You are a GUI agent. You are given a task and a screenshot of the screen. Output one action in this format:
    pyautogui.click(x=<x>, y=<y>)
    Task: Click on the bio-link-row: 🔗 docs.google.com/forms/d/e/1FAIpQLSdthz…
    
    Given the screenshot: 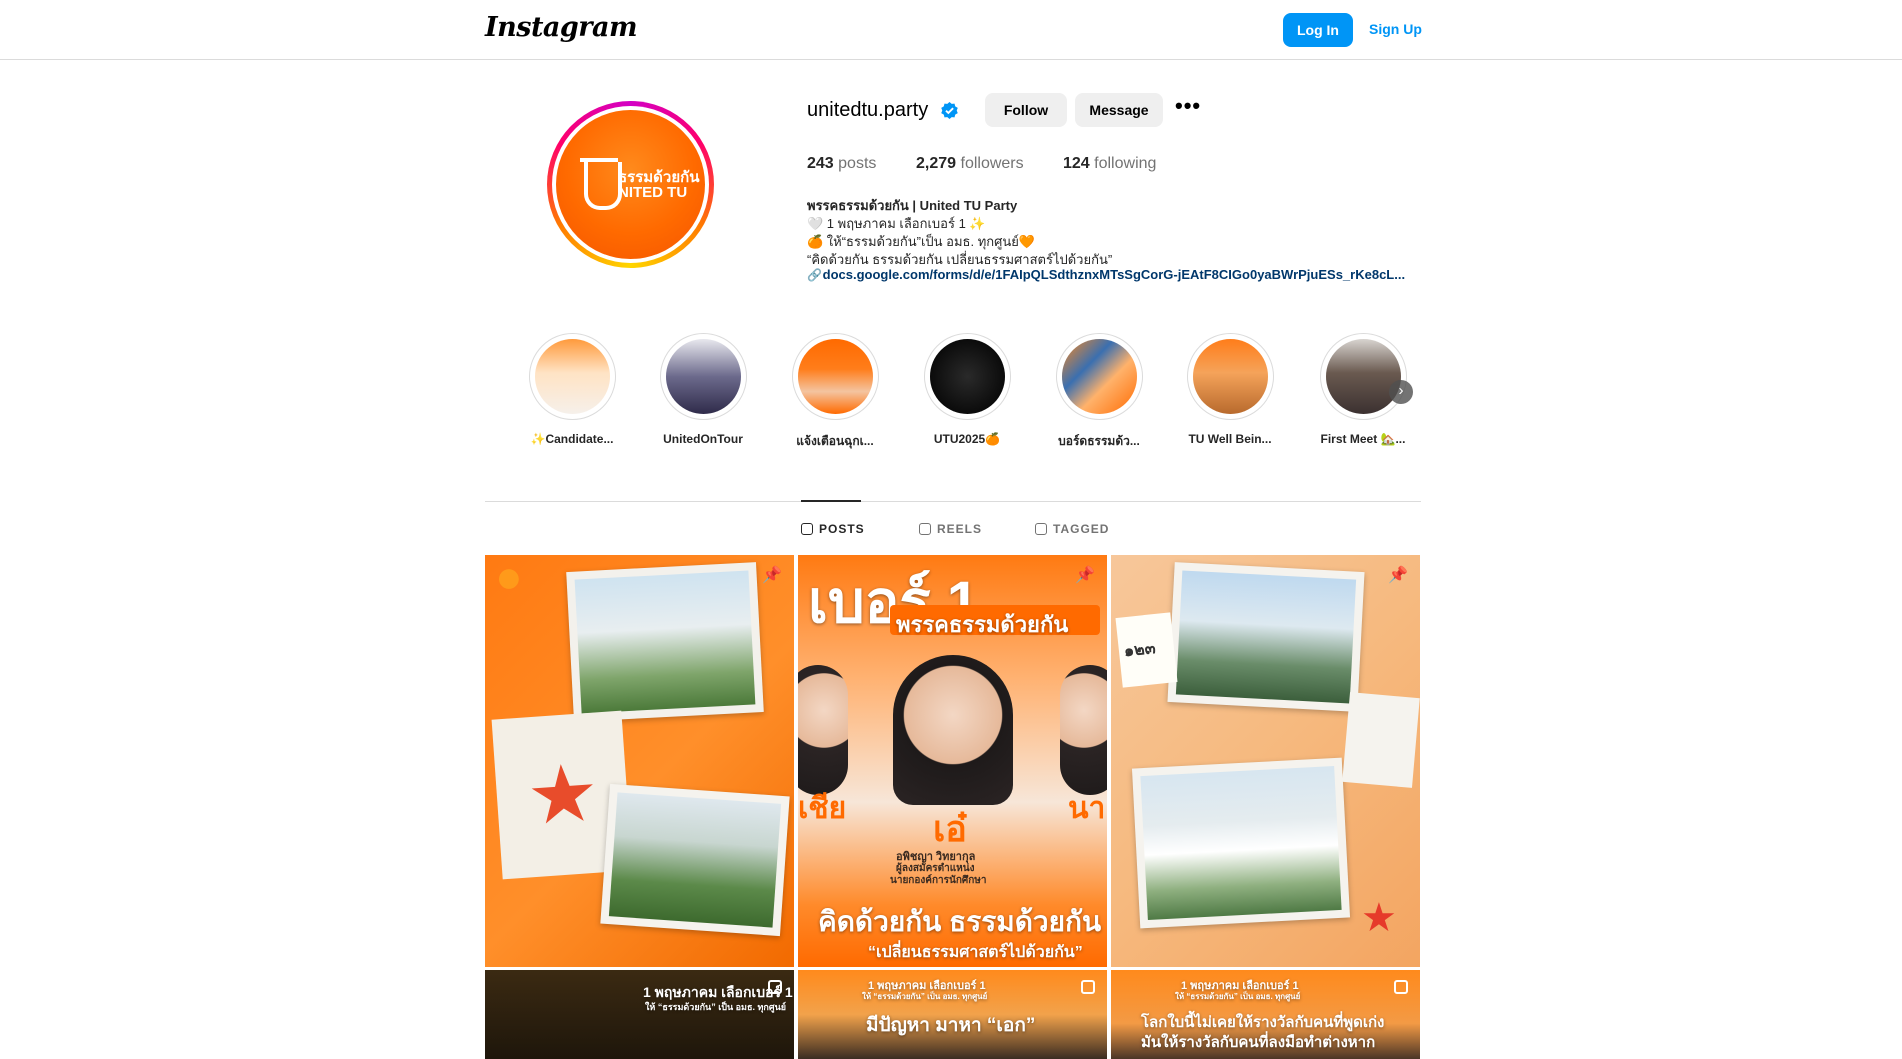 What is the action you would take?
    pyautogui.click(x=1106, y=274)
    